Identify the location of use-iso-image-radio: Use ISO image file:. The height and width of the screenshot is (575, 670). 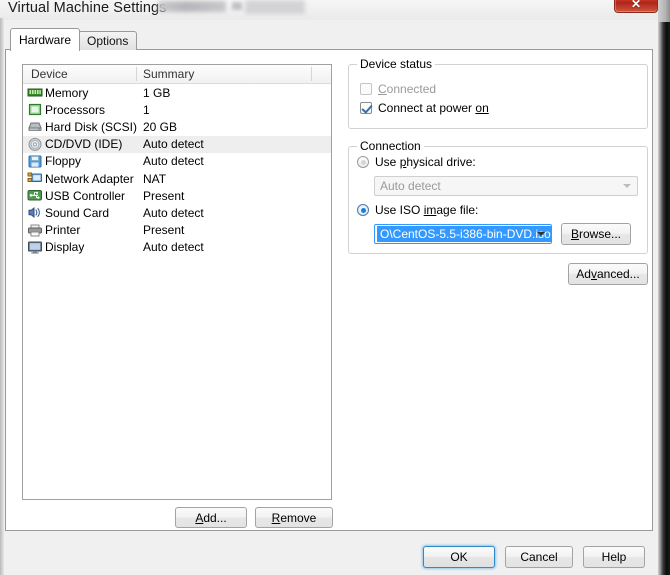
(417, 210).